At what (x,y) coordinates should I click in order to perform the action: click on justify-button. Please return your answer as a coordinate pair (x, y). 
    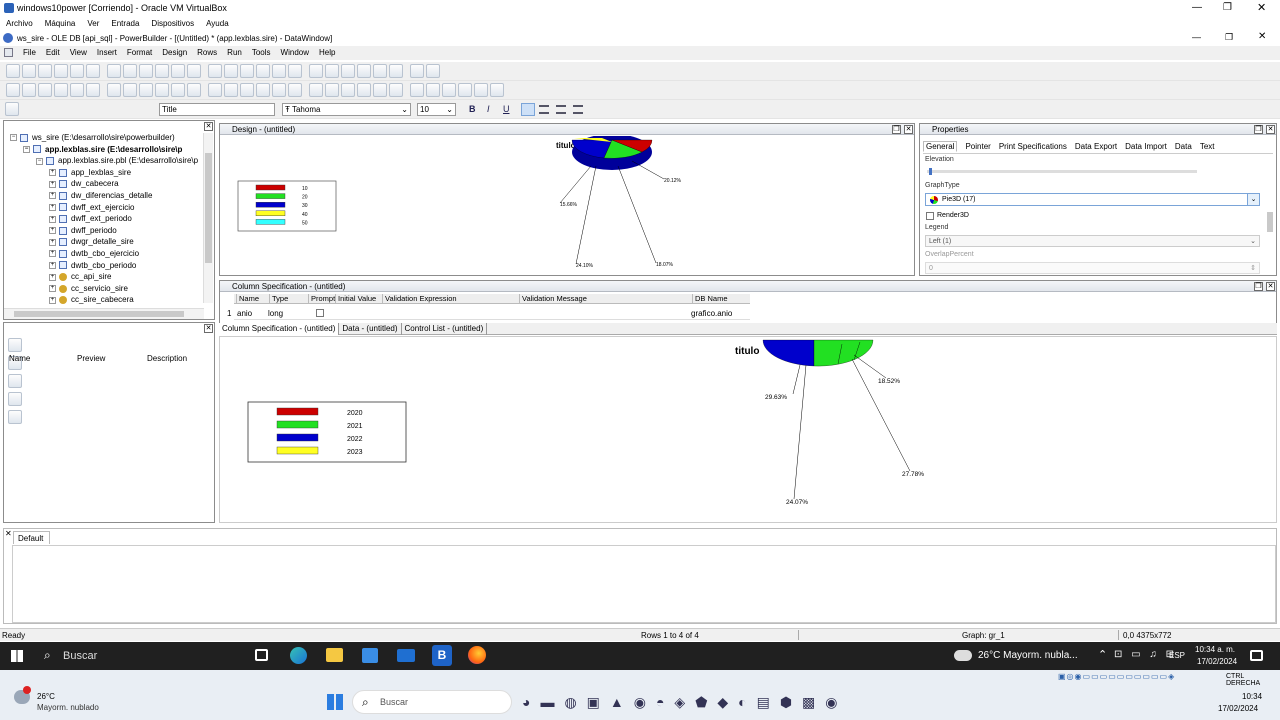
    Looking at the image, I should click on (578, 109).